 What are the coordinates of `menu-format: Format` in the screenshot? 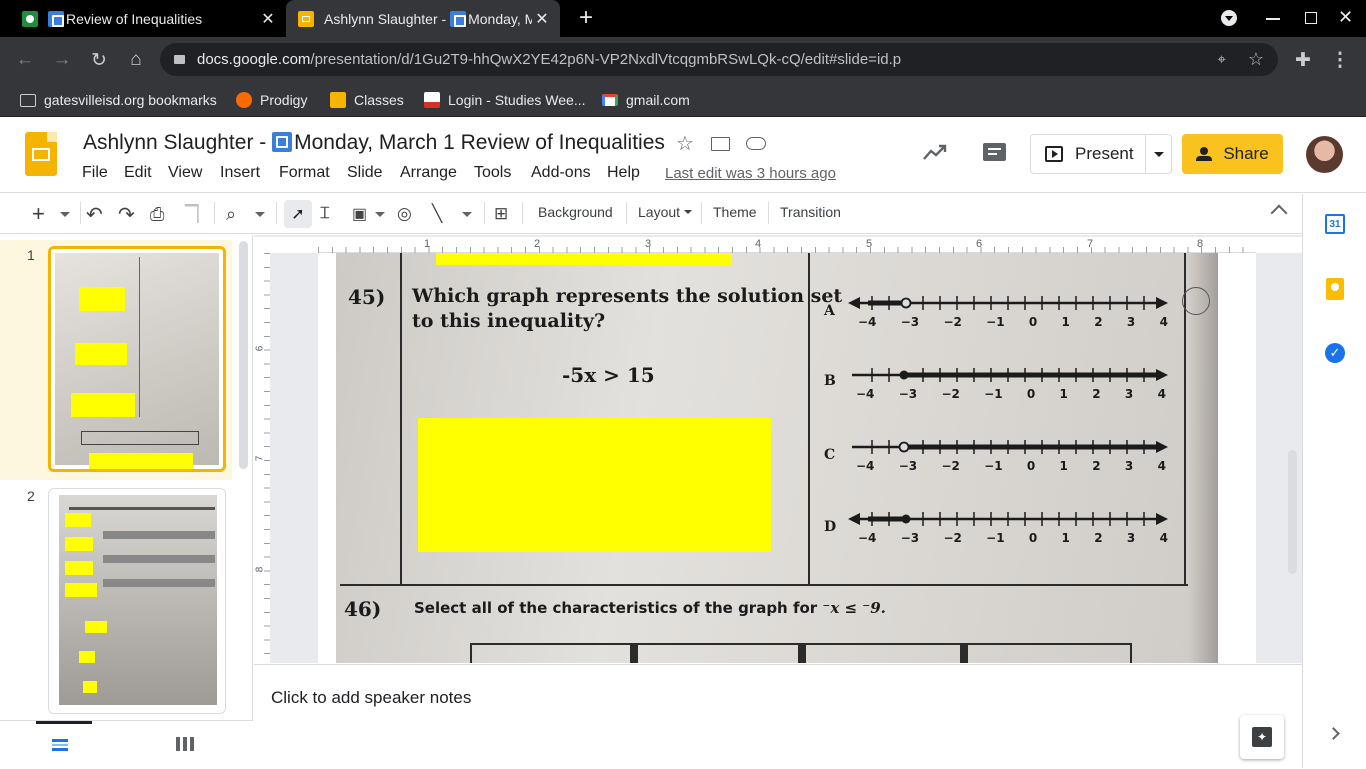 It's located at (304, 173).